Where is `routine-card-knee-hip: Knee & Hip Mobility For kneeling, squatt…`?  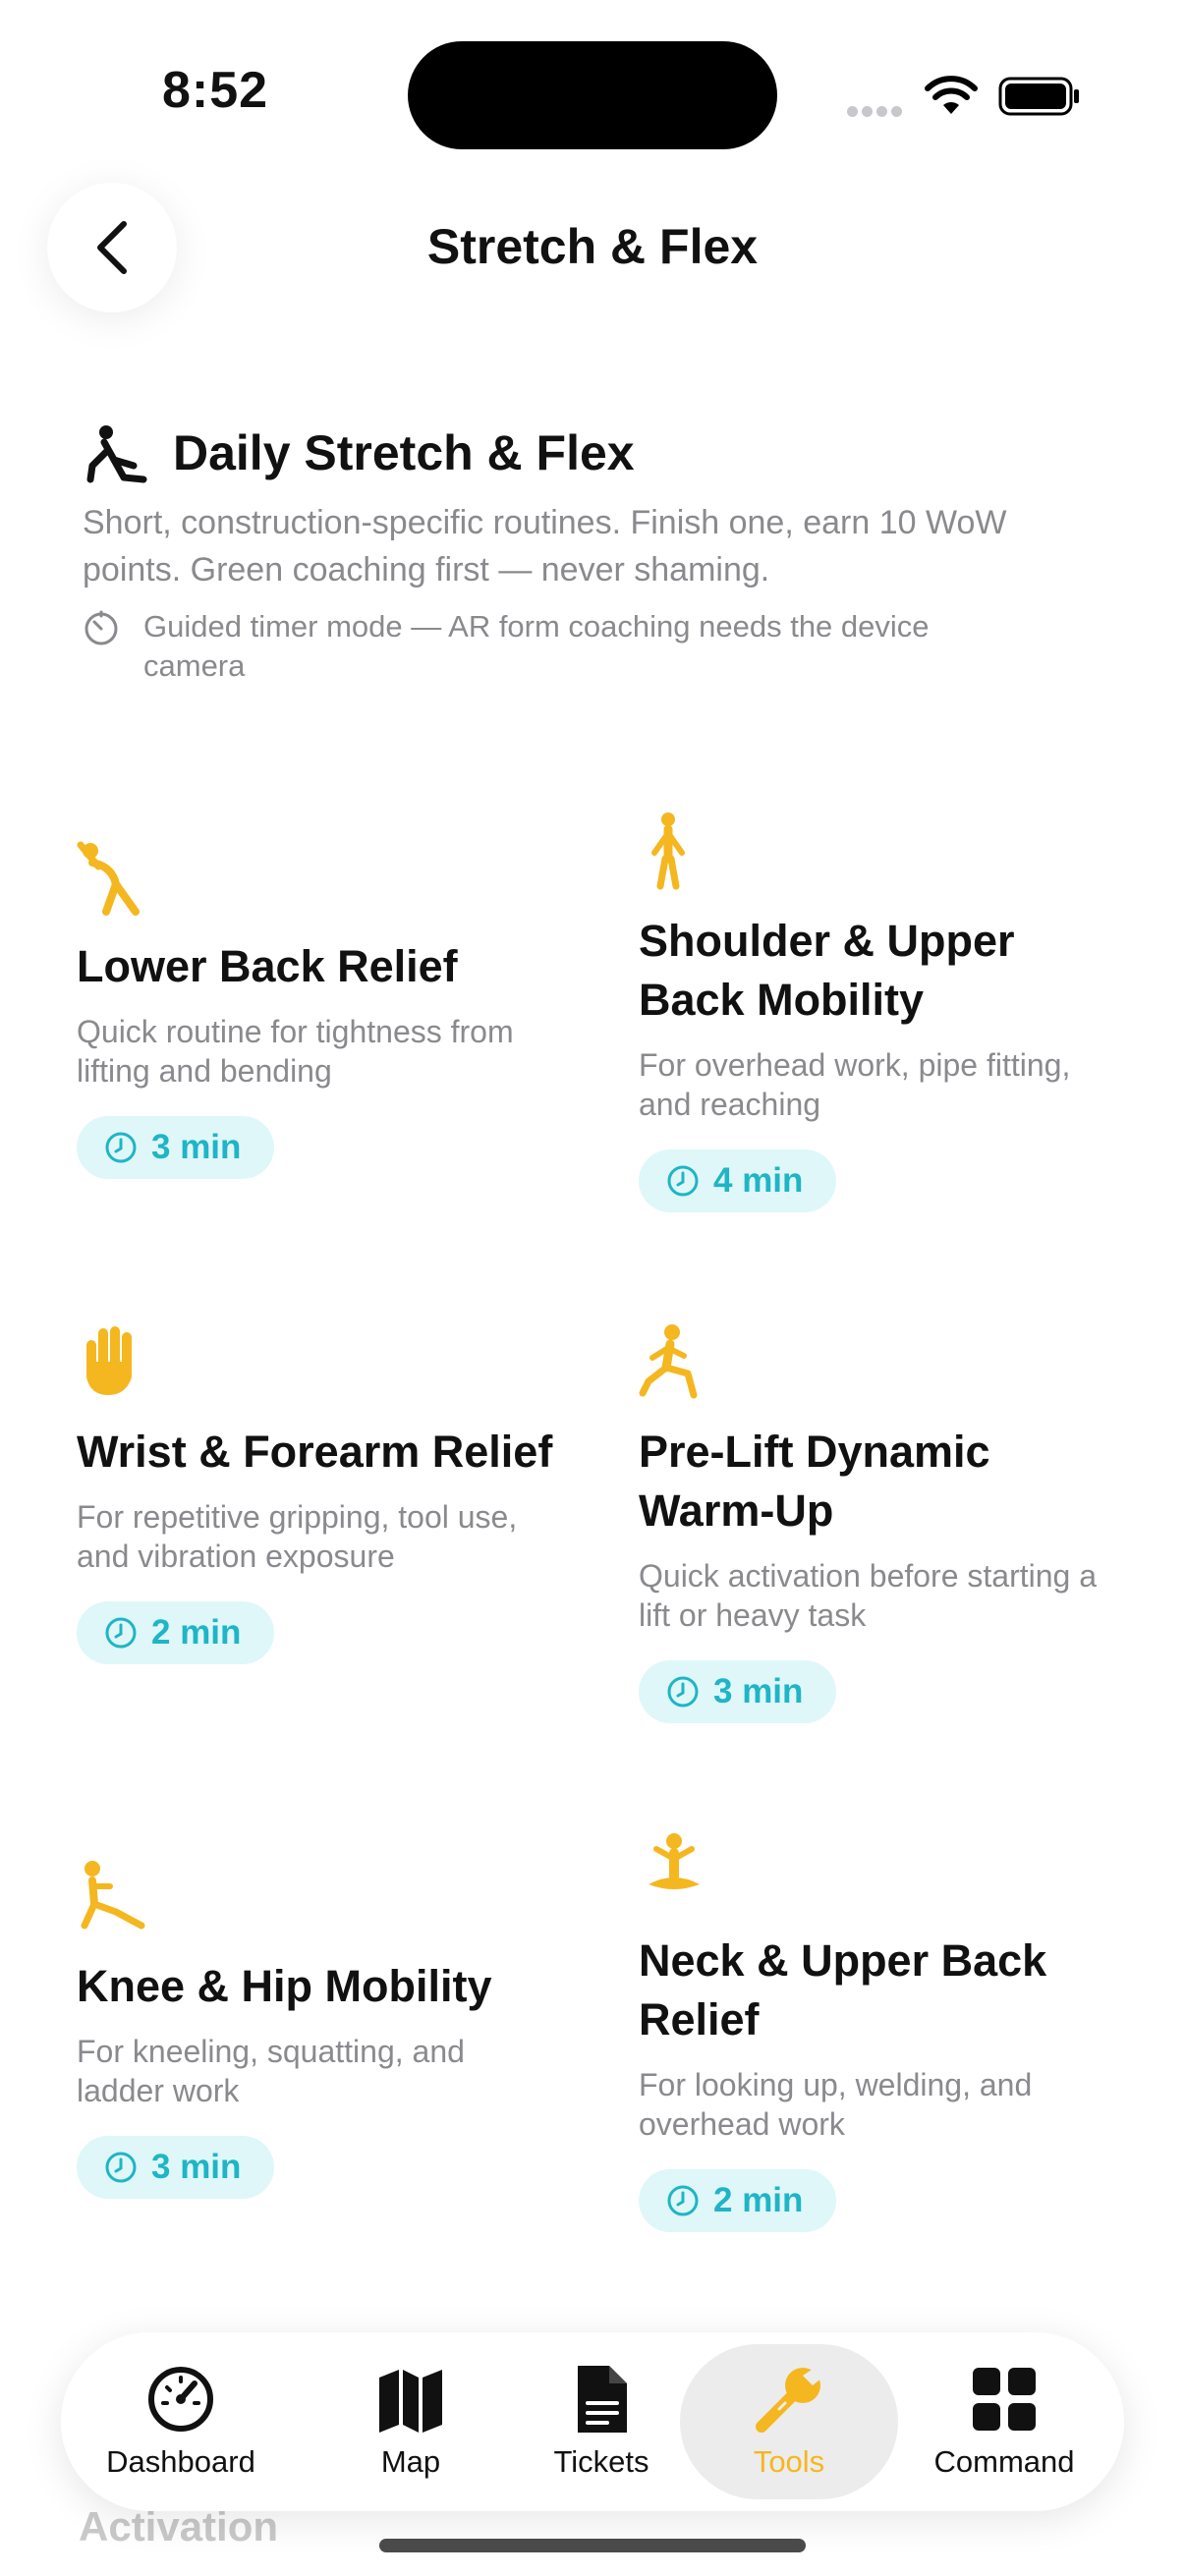
routine-card-knee-hip: Knee & Hip Mobility For kneeling, squatt… is located at coordinates (322, 2028).